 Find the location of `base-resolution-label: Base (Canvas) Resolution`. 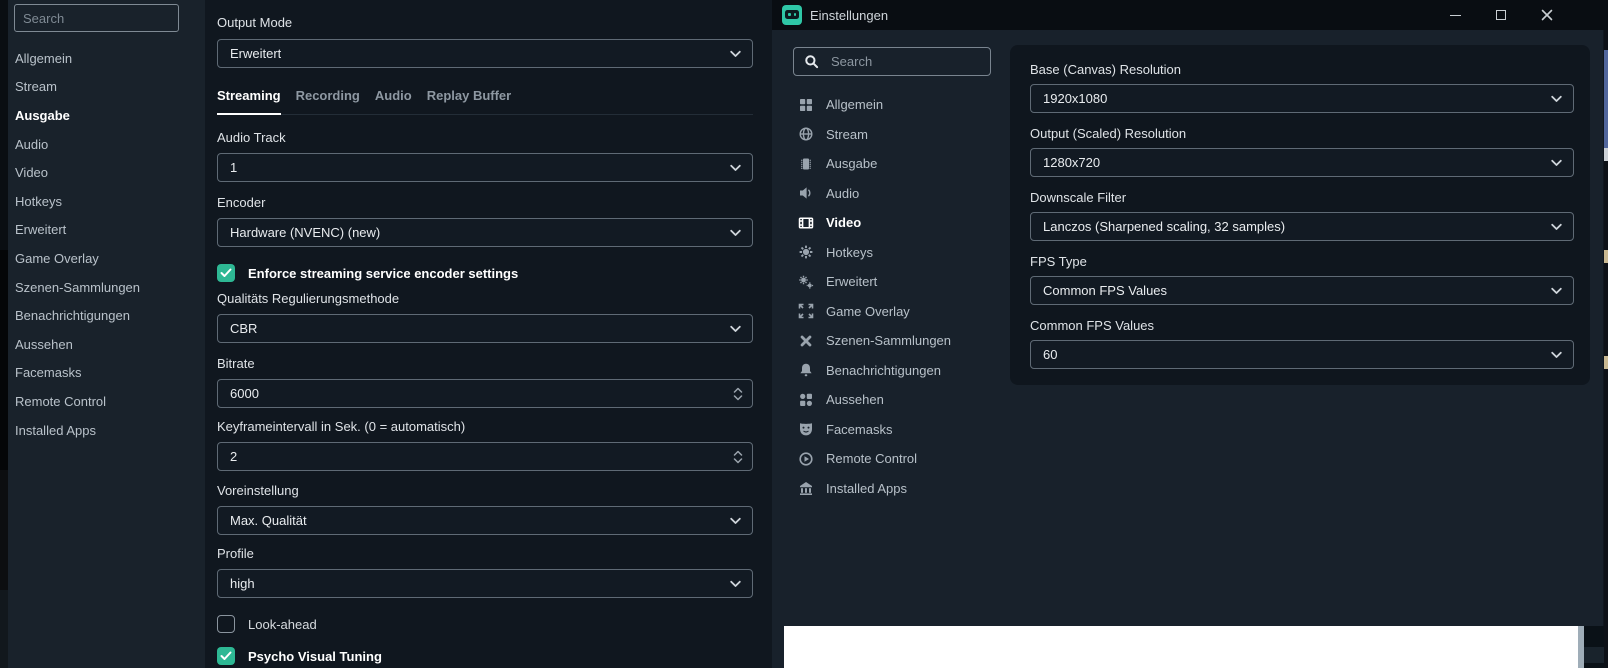

base-resolution-label: Base (Canvas) Resolution is located at coordinates (1106, 69).